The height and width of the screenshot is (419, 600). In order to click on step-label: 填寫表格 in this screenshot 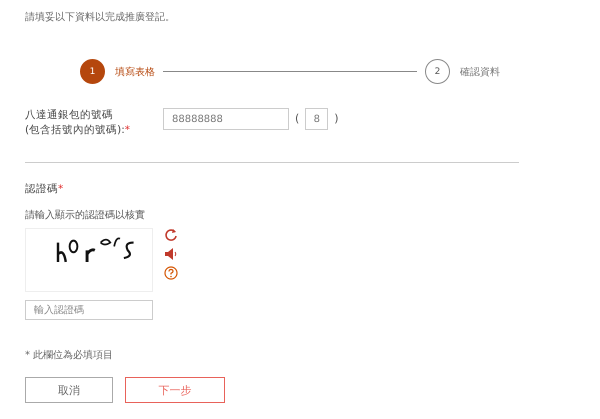, I will do `click(135, 72)`.